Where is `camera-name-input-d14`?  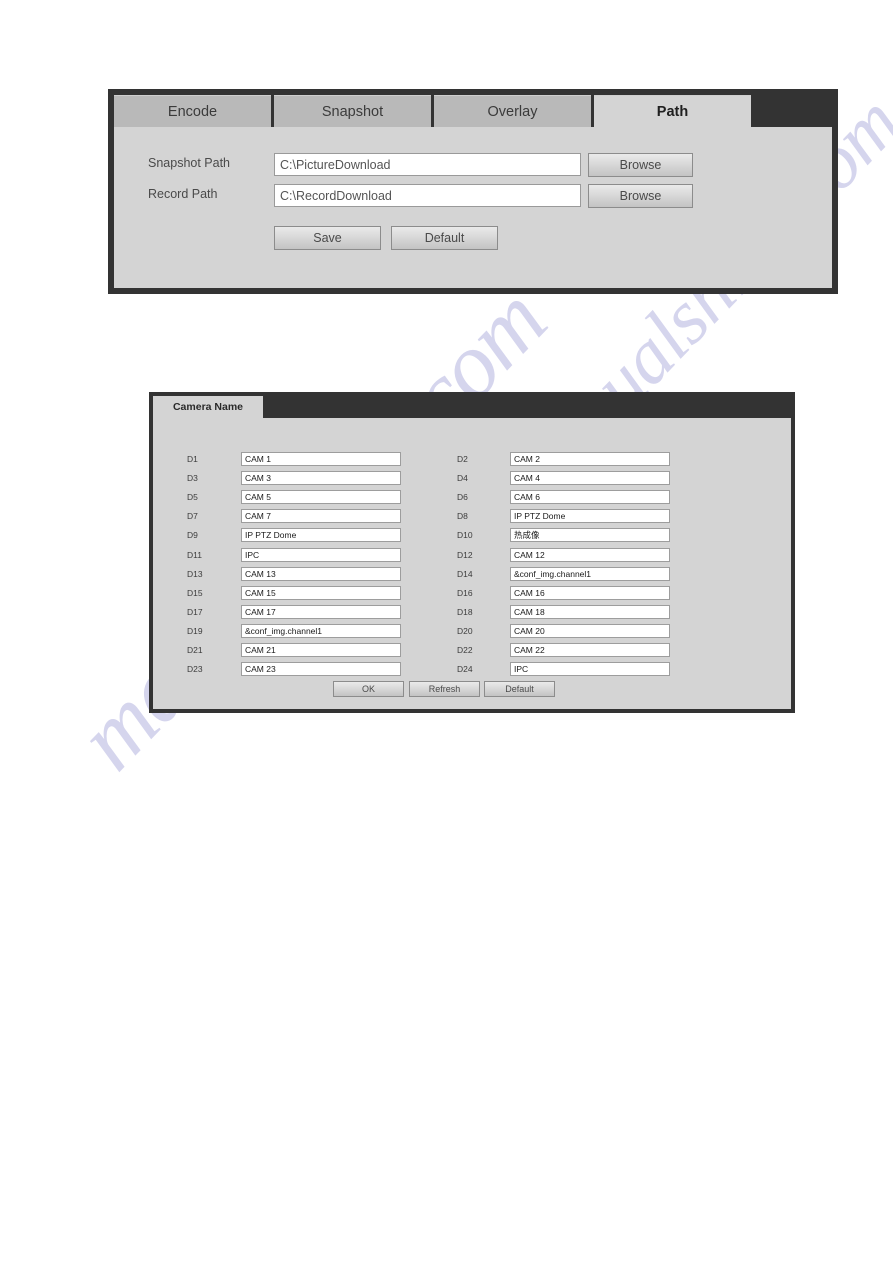
camera-name-input-d14 is located at coordinates (590, 573).